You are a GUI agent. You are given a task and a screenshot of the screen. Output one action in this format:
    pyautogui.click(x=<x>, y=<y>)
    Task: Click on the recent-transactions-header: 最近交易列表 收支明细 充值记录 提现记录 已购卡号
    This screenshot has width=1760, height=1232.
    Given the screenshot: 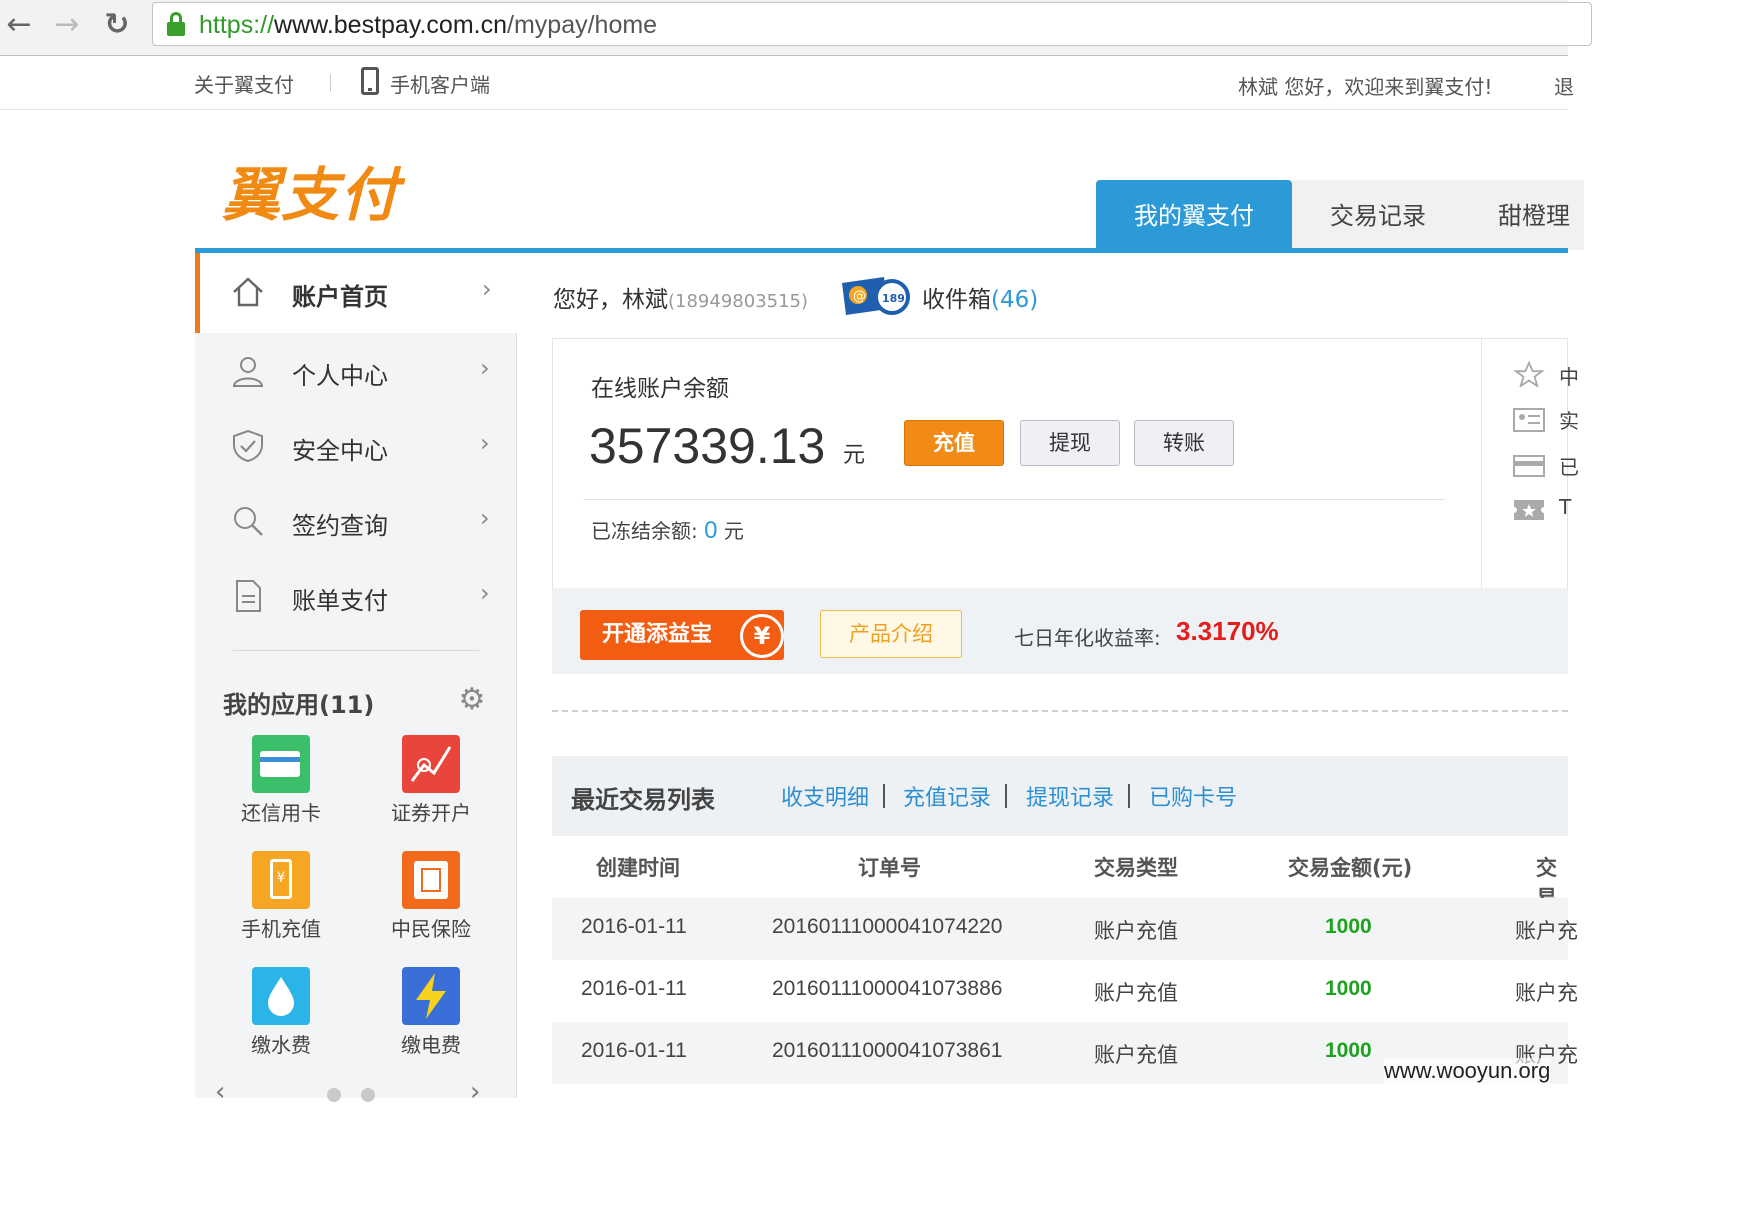 What is the action you would take?
    pyautogui.click(x=1060, y=796)
    